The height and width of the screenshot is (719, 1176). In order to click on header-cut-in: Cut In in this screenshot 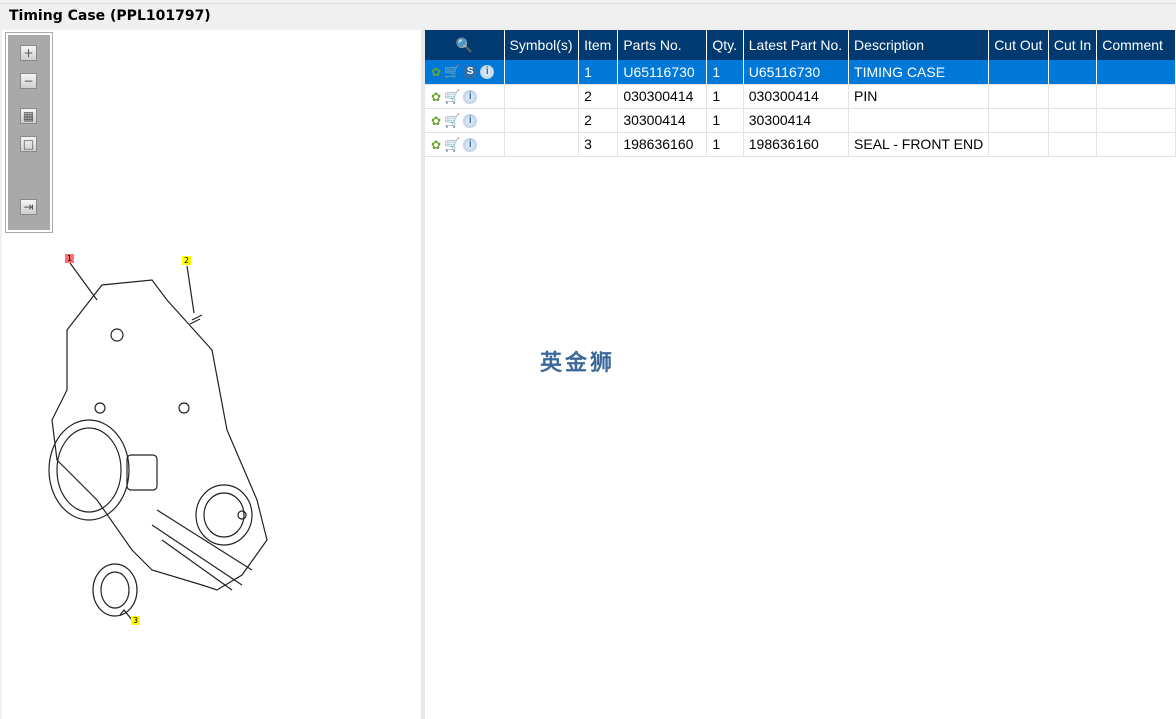, I will do `click(1073, 45)`.